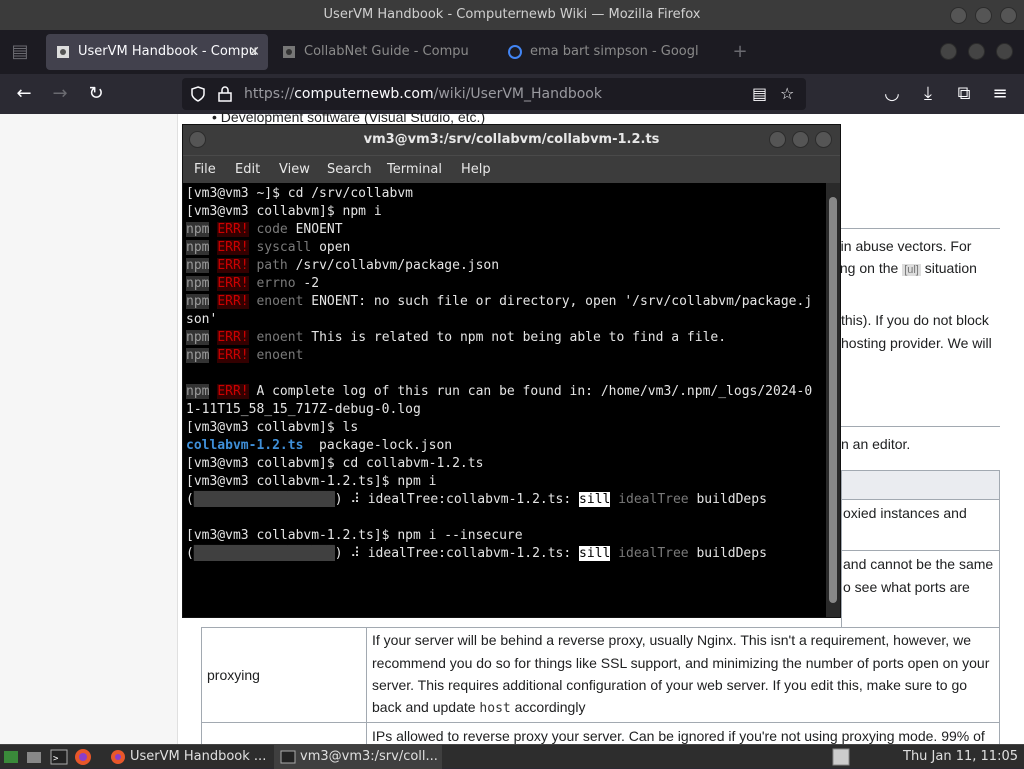 The height and width of the screenshot is (769, 1024). Describe the element at coordinates (506, 284) in the screenshot. I see `terminal-line: npm ERR! errno -2` at that location.